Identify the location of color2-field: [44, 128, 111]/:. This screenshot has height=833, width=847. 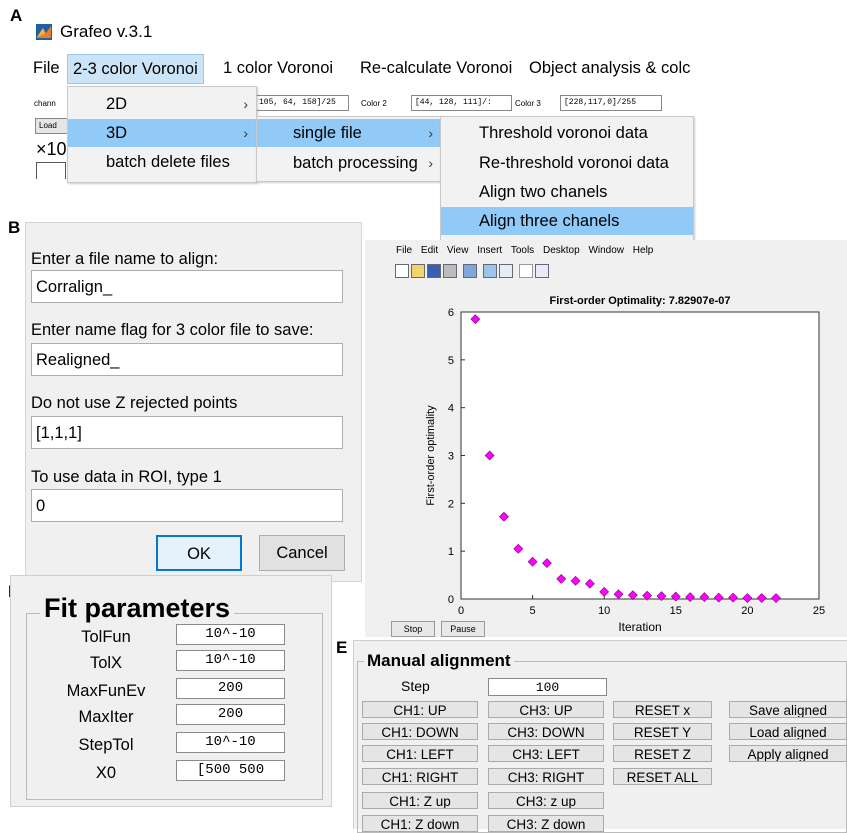
(461, 103).